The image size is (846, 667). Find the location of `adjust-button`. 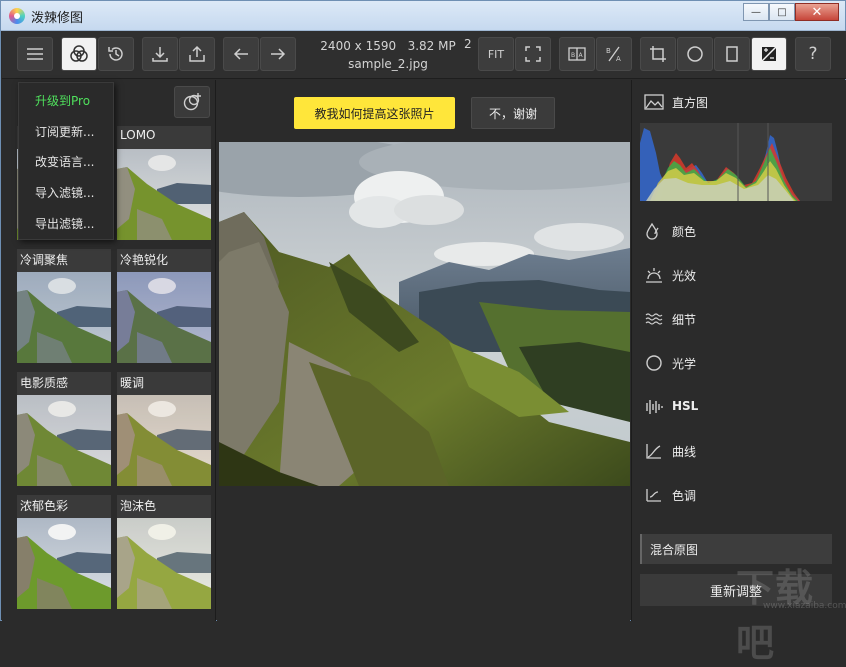

adjust-button is located at coordinates (769, 54).